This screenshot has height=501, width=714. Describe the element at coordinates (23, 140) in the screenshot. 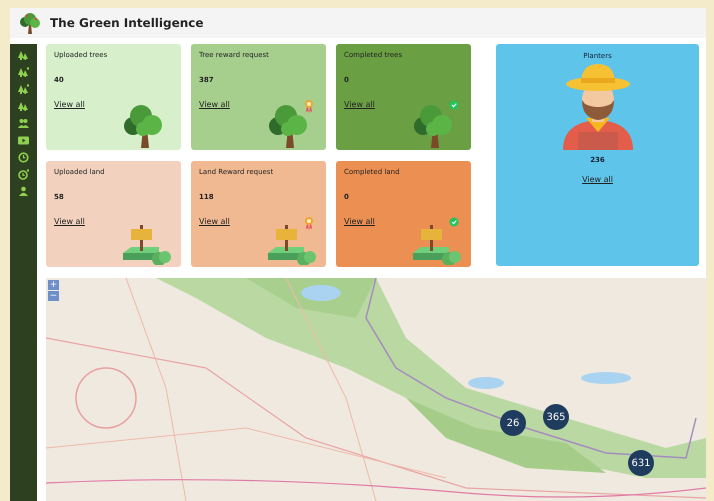

I see `play-icon` at that location.